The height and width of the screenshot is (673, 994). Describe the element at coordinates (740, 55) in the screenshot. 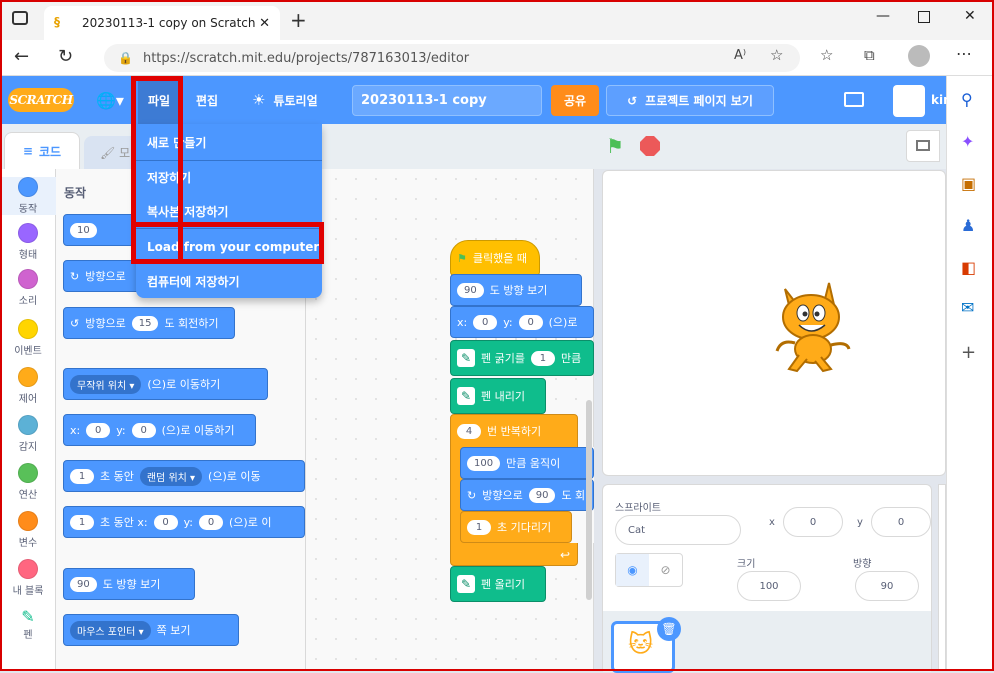

I see `read-aloud-icon: A⁾` at that location.